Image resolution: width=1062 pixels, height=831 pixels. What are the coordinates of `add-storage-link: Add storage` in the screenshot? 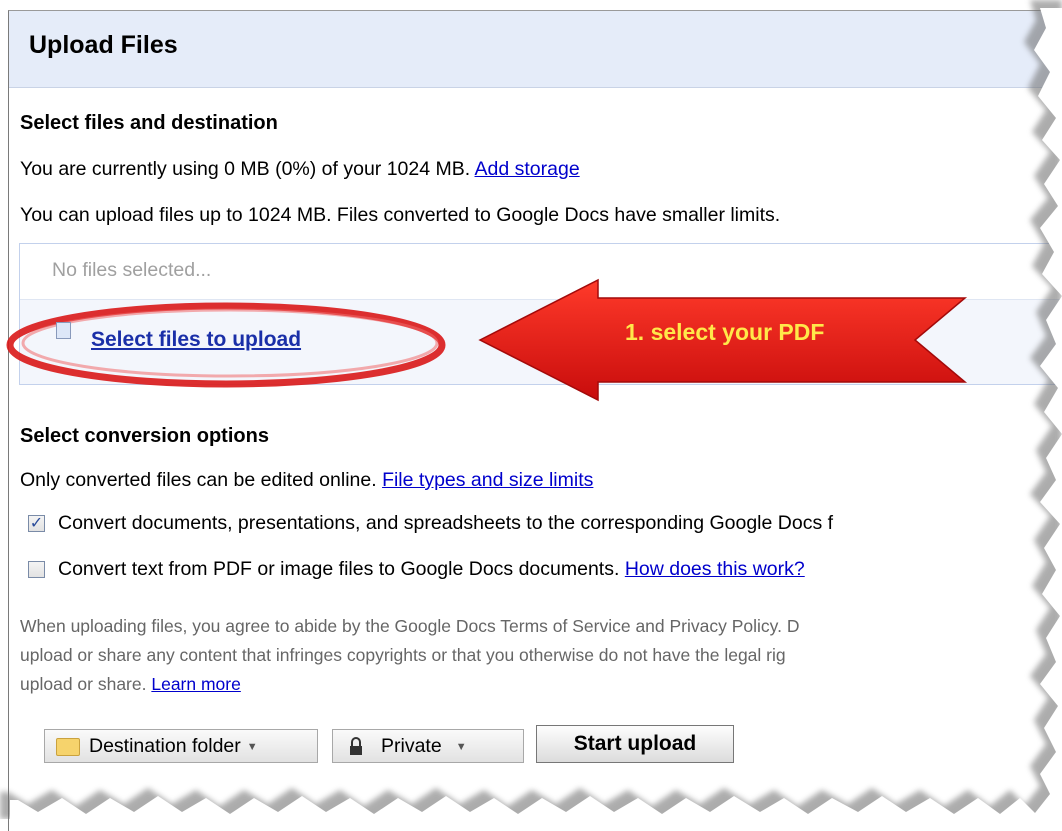 It's located at (527, 169).